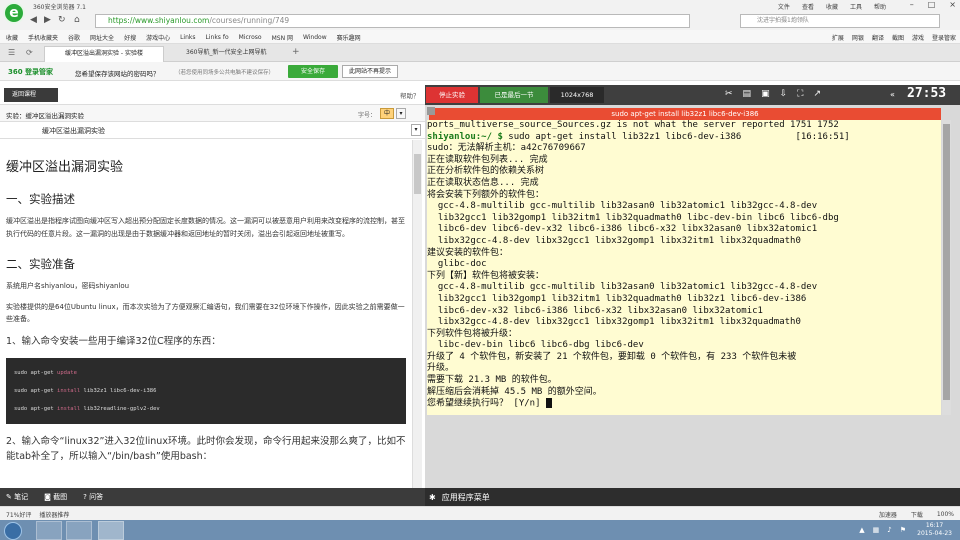 This screenshot has width=960, height=540. What do you see at coordinates (917, 514) in the screenshot?
I see `status-download: 下载` at bounding box center [917, 514].